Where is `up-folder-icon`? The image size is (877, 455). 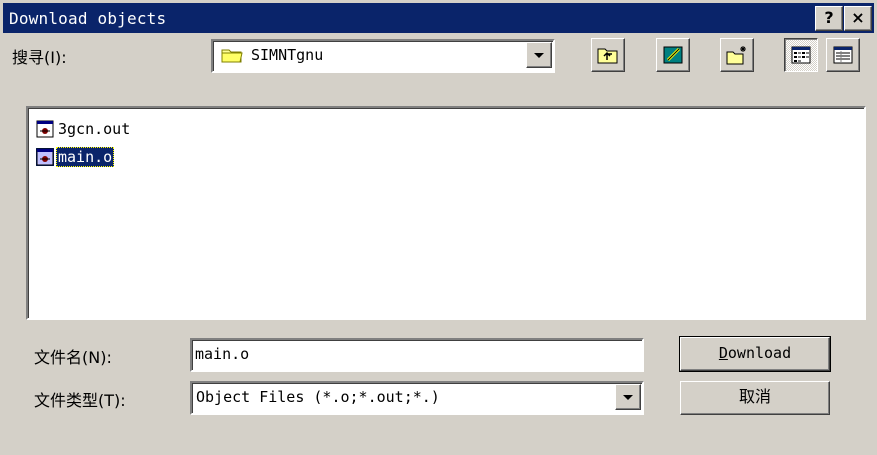 up-folder-icon is located at coordinates (607, 56).